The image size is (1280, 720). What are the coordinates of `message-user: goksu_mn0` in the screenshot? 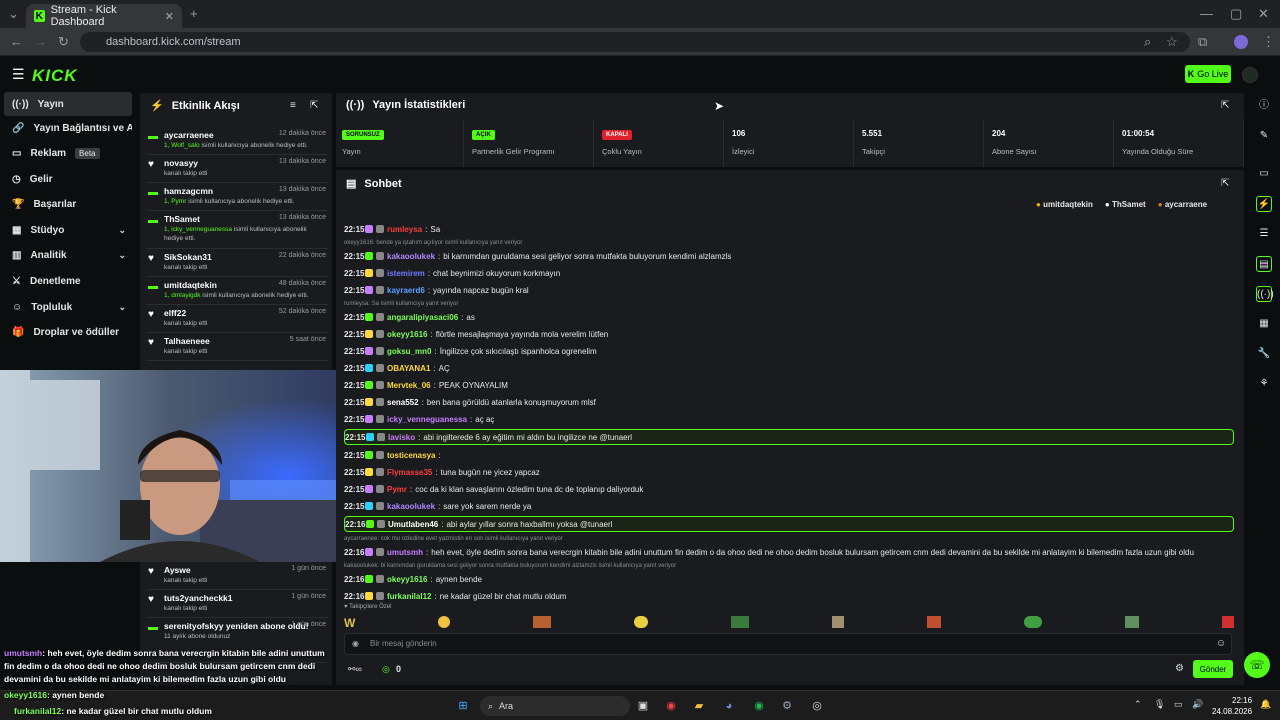 It's located at (409, 351).